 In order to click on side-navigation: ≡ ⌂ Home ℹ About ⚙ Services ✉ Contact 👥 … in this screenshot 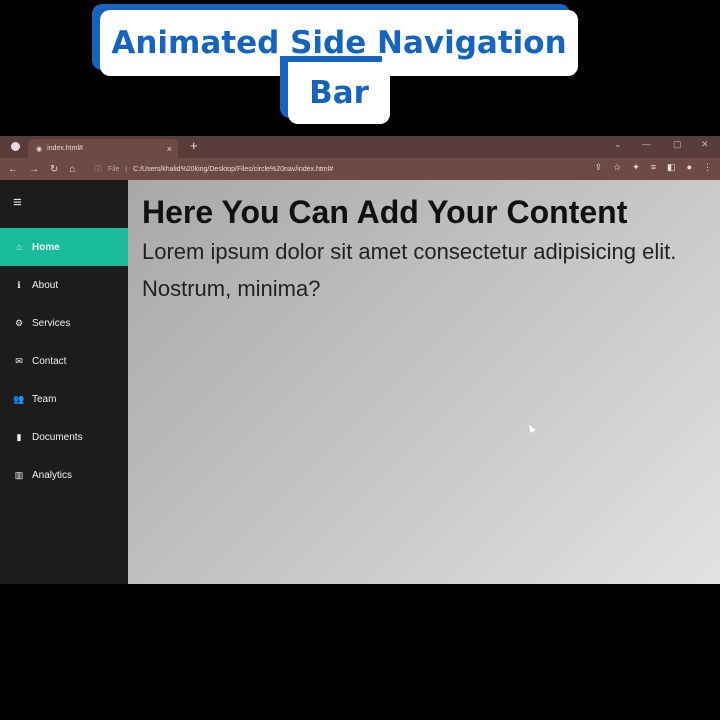, I will do `click(64, 382)`.